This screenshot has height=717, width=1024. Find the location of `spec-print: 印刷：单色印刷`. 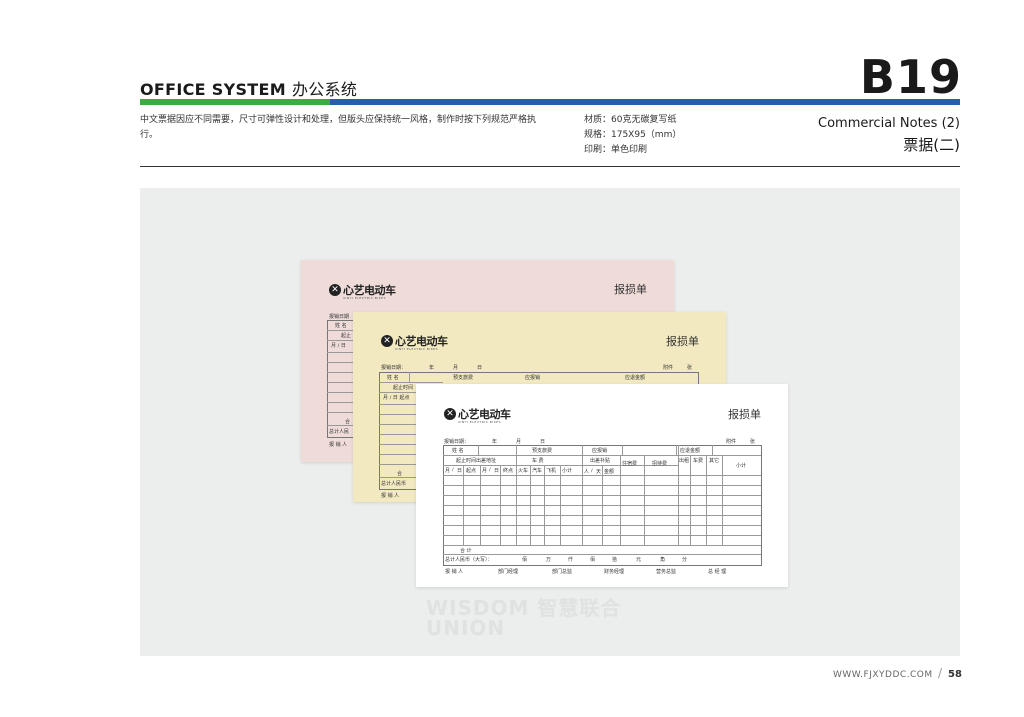

spec-print: 印刷：单色印刷 is located at coordinates (616, 150).